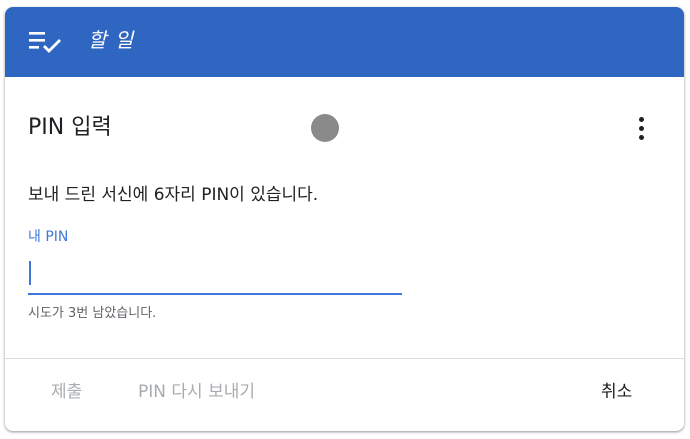 Image resolution: width=690 pixels, height=439 pixels. What do you see at coordinates (215, 294) in the screenshot?
I see `pin-input-underline` at bounding box center [215, 294].